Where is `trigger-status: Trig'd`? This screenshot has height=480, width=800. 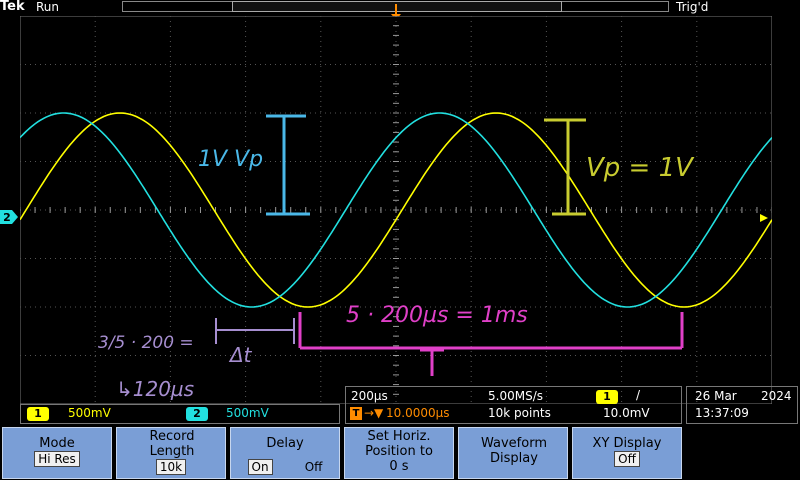 trigger-status: Trig'd is located at coordinates (692, 7).